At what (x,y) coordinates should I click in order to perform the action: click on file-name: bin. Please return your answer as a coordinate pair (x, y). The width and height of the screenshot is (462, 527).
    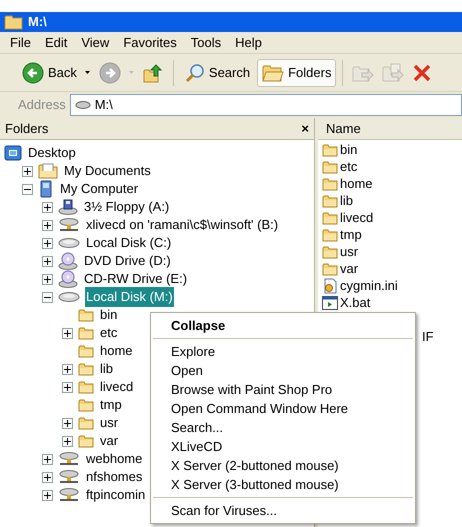
    Looking at the image, I should click on (349, 150).